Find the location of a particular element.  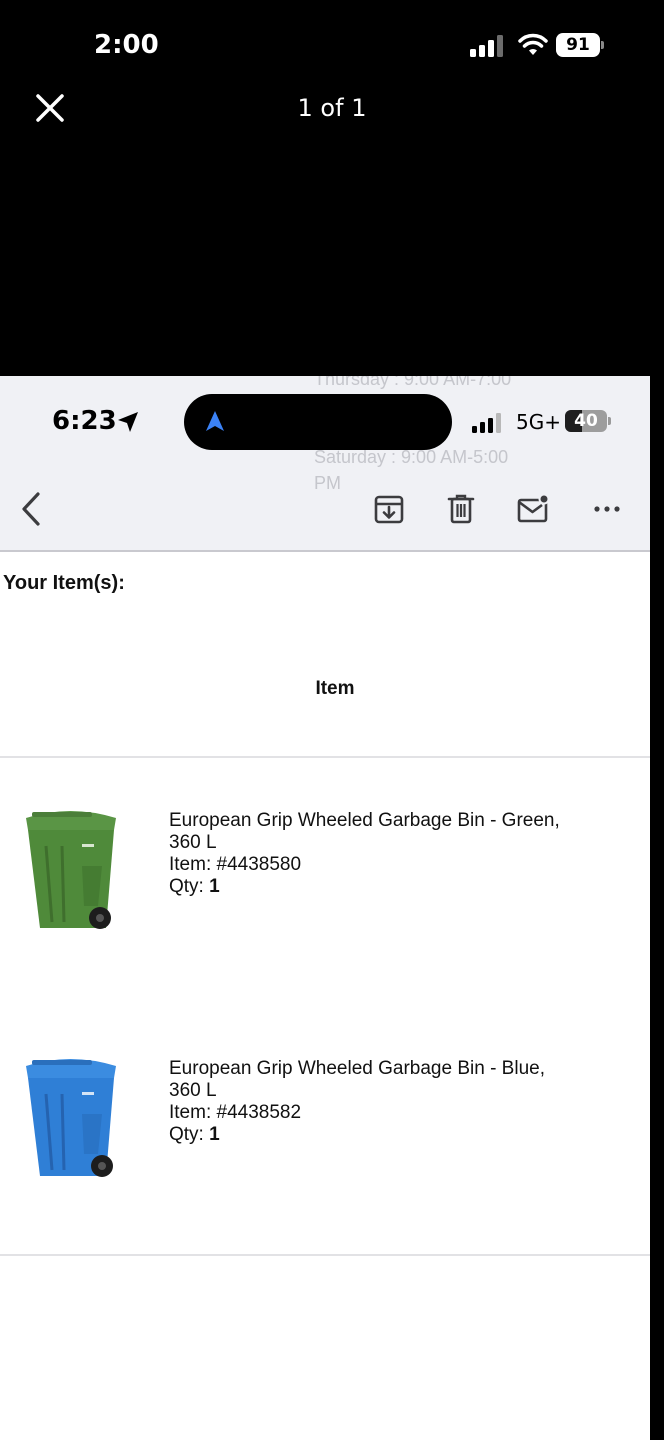

battery-level: 40 is located at coordinates (586, 421).